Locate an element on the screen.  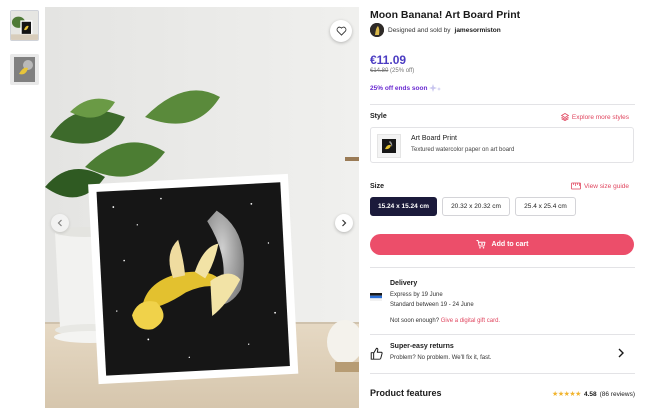
star-rating-icon: ★★★★★ is located at coordinates (566, 394).